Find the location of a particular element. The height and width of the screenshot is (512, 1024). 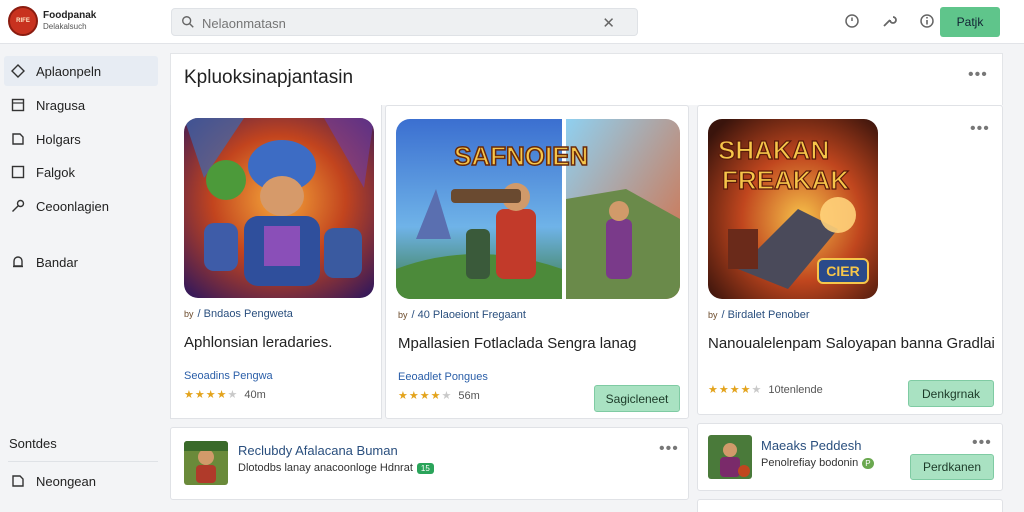

sidebar-item-3: Falgok is located at coordinates (81, 172).